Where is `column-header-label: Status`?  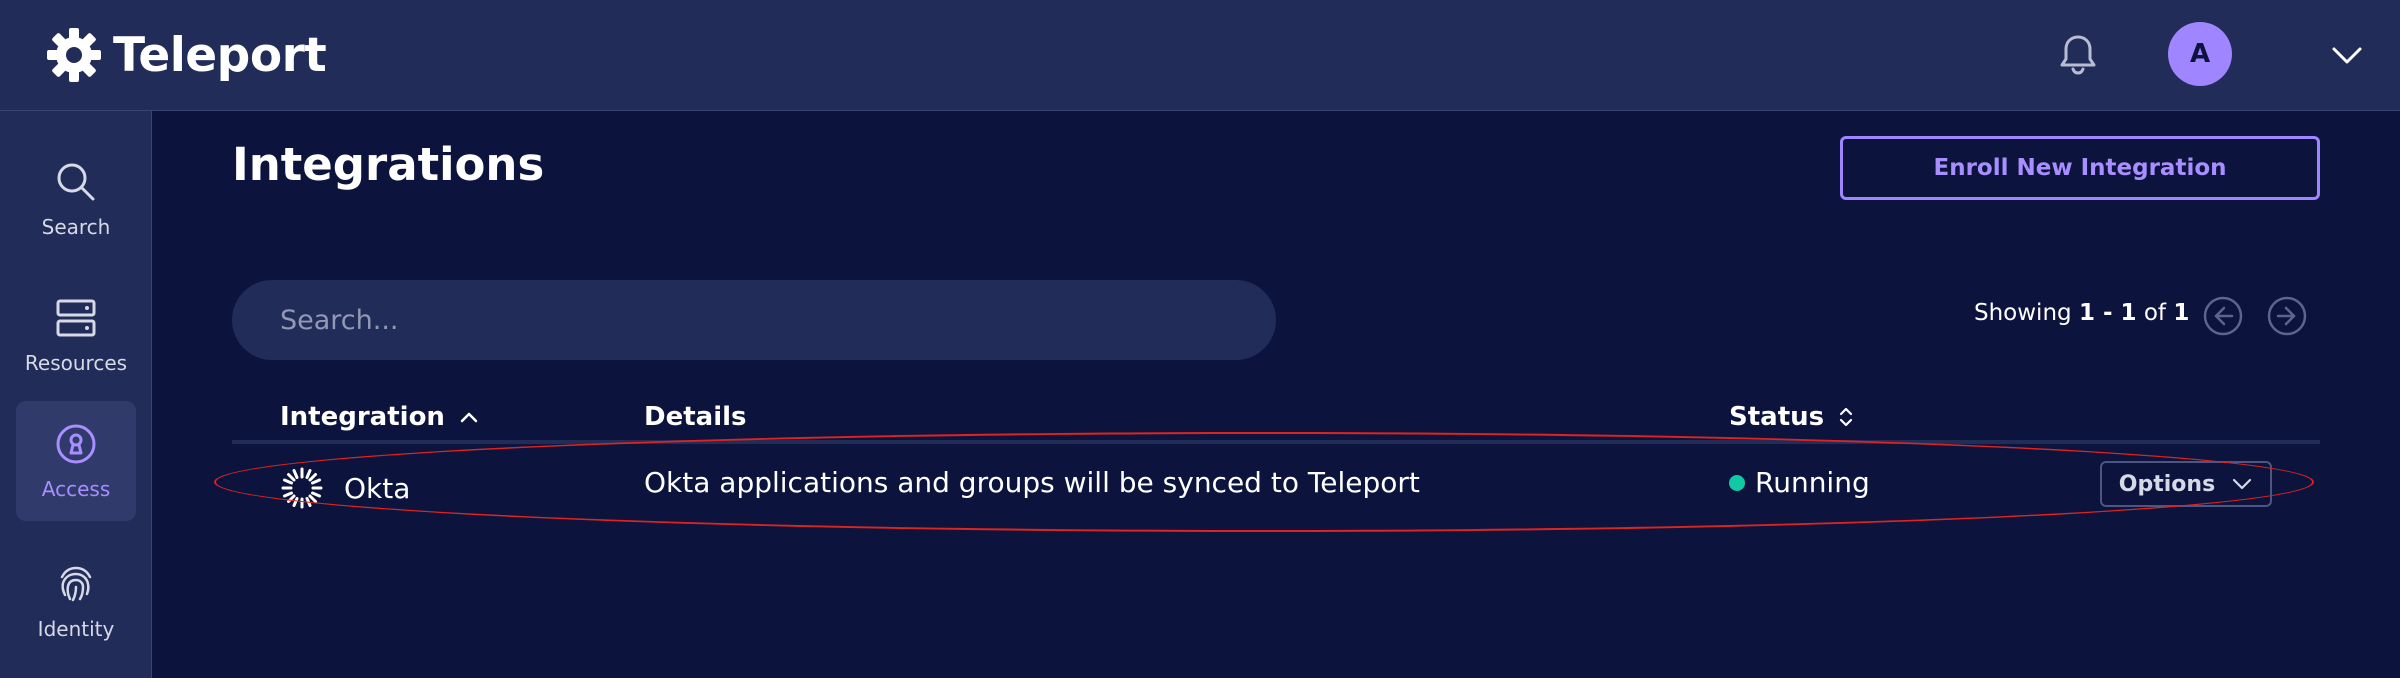
column-header-label: Status is located at coordinates (1777, 417).